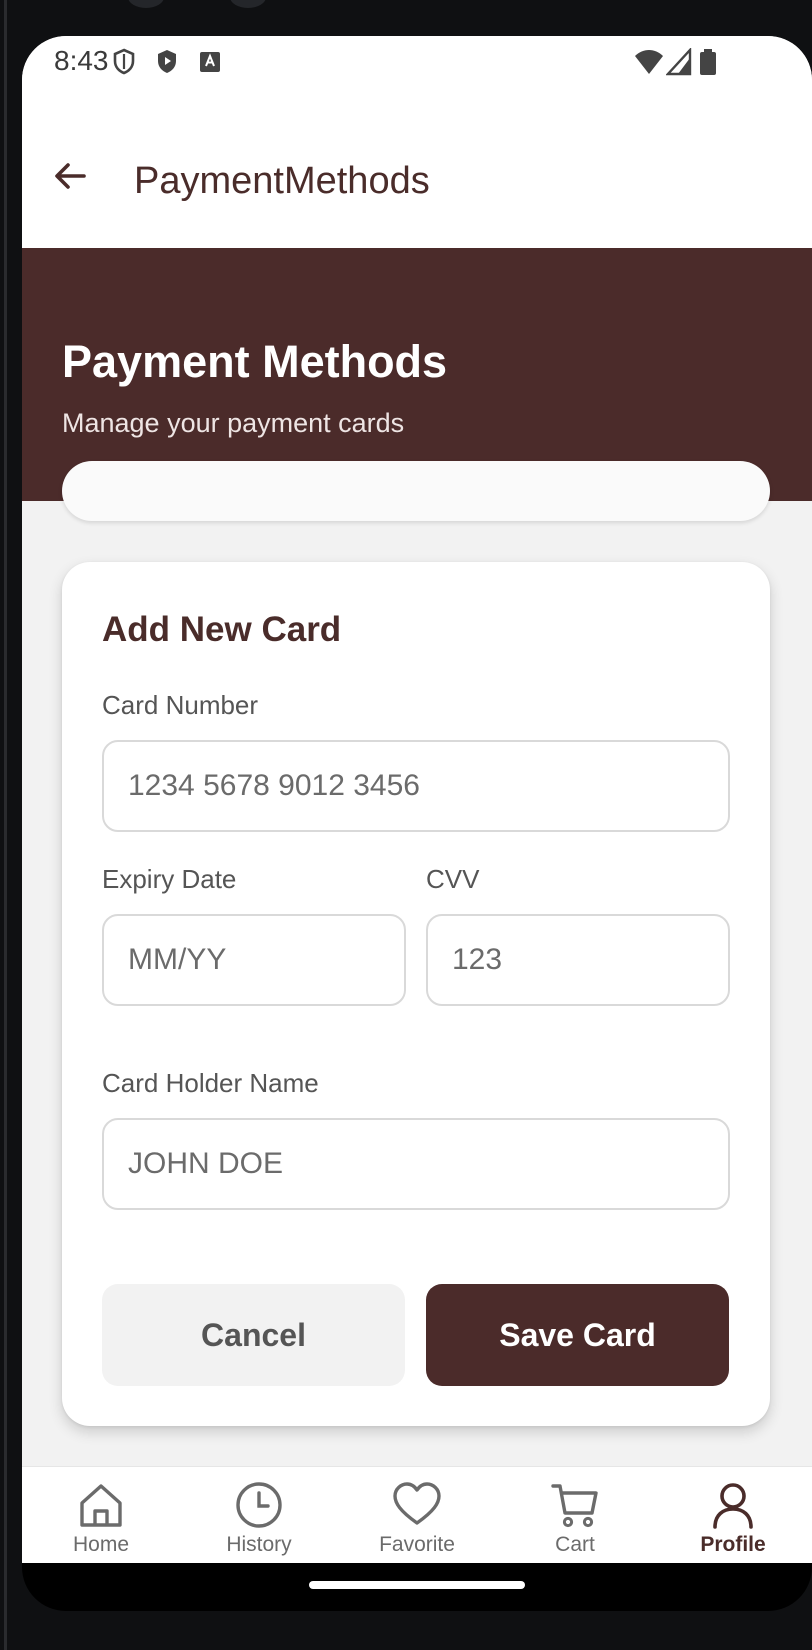 This screenshot has height=1650, width=812. Describe the element at coordinates (101, 1544) in the screenshot. I see `nav-label-home: Home` at that location.